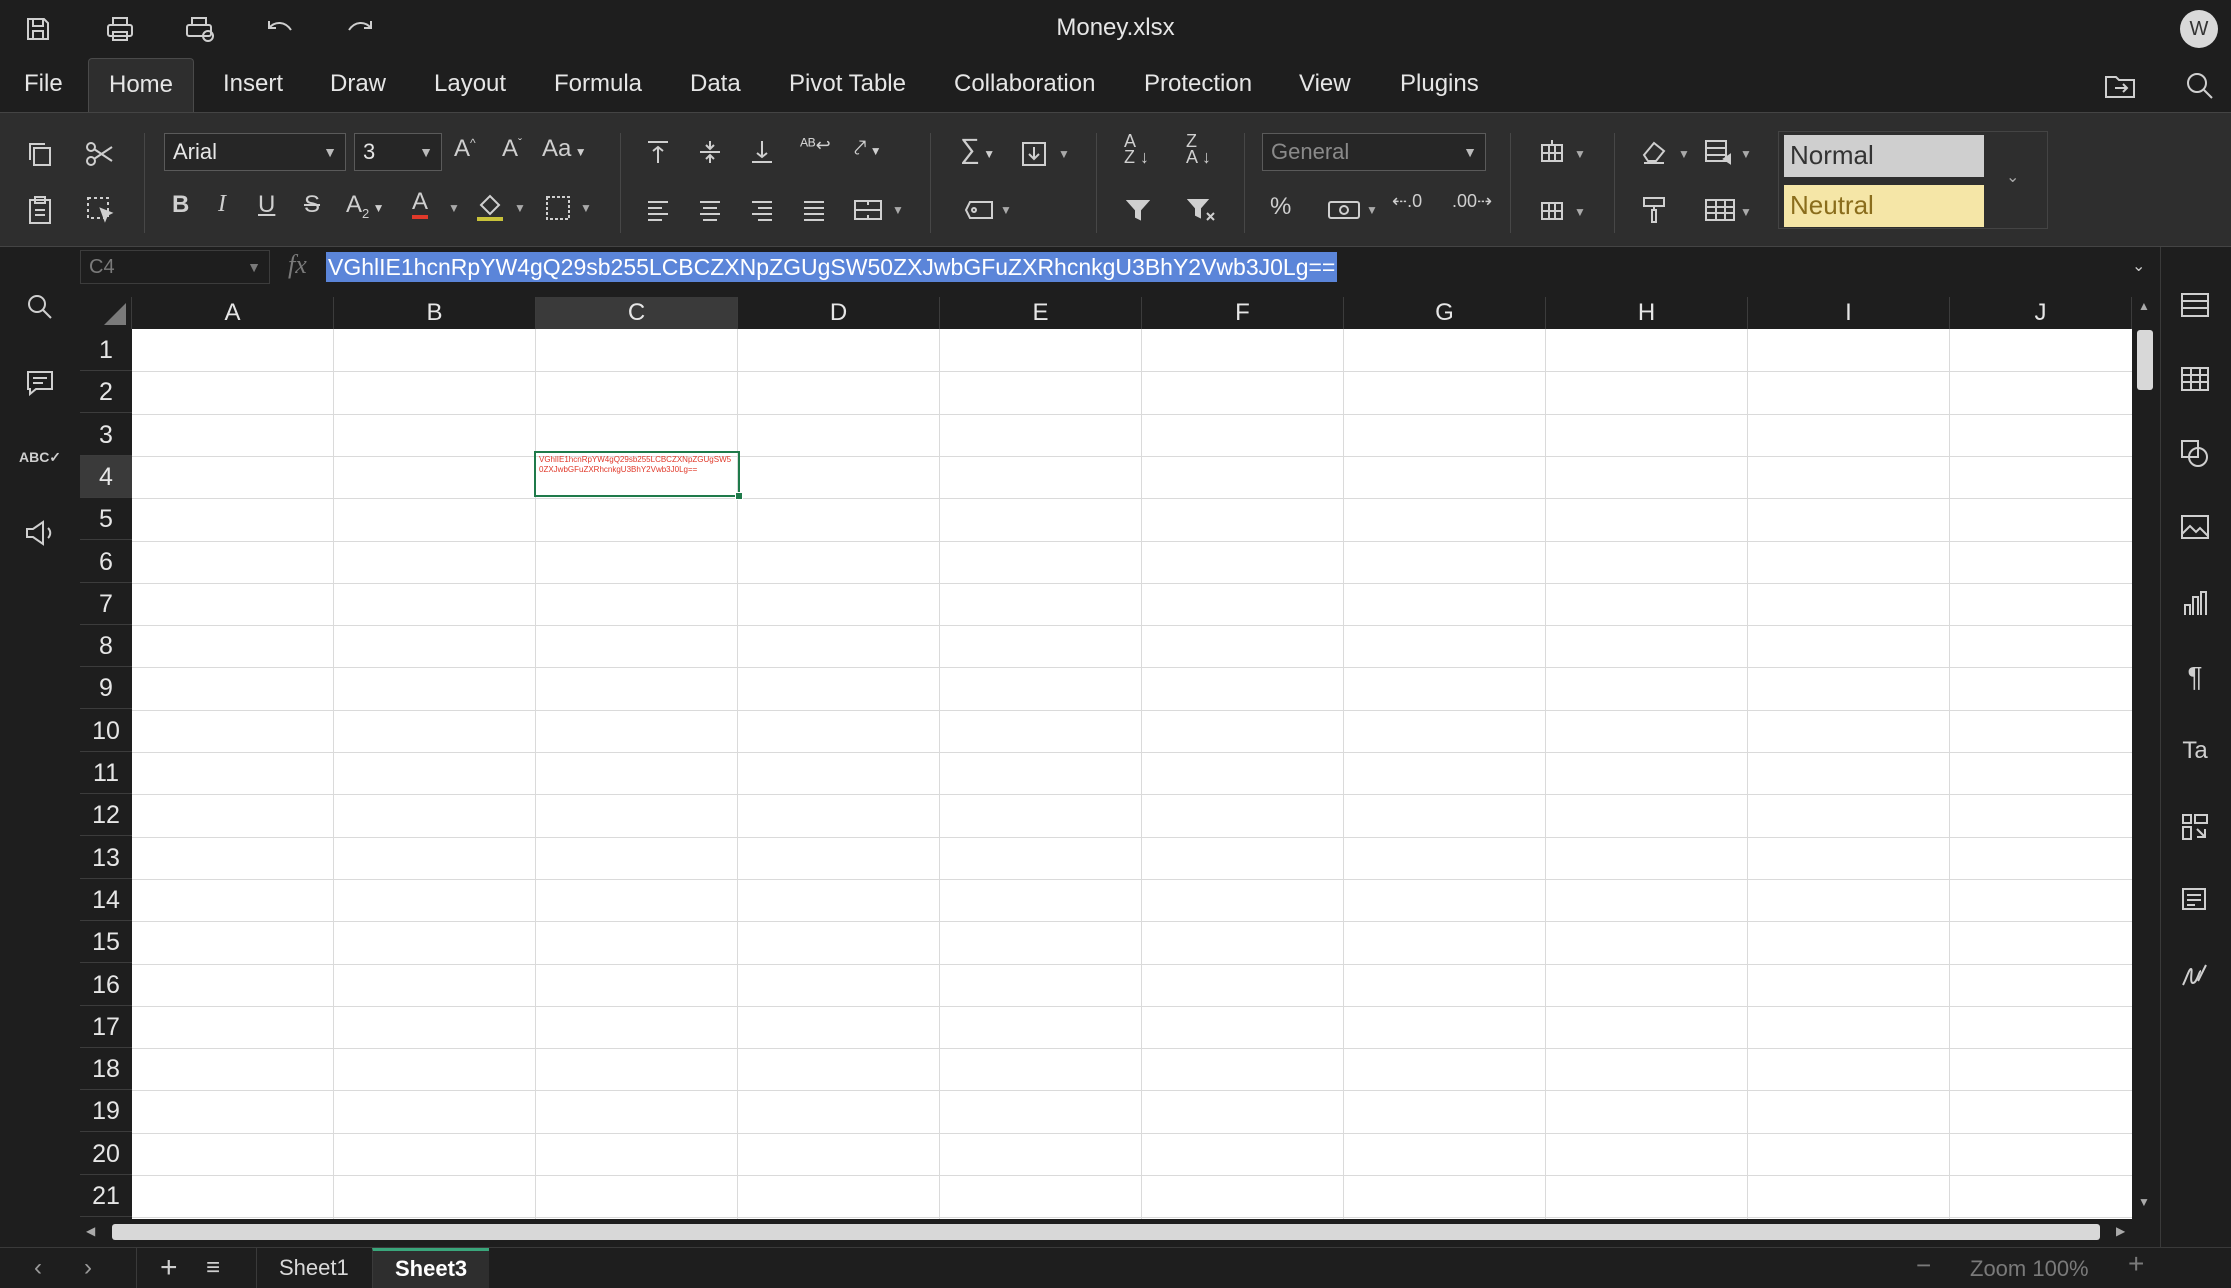  I want to click on row-header-2: 2, so click(106, 392).